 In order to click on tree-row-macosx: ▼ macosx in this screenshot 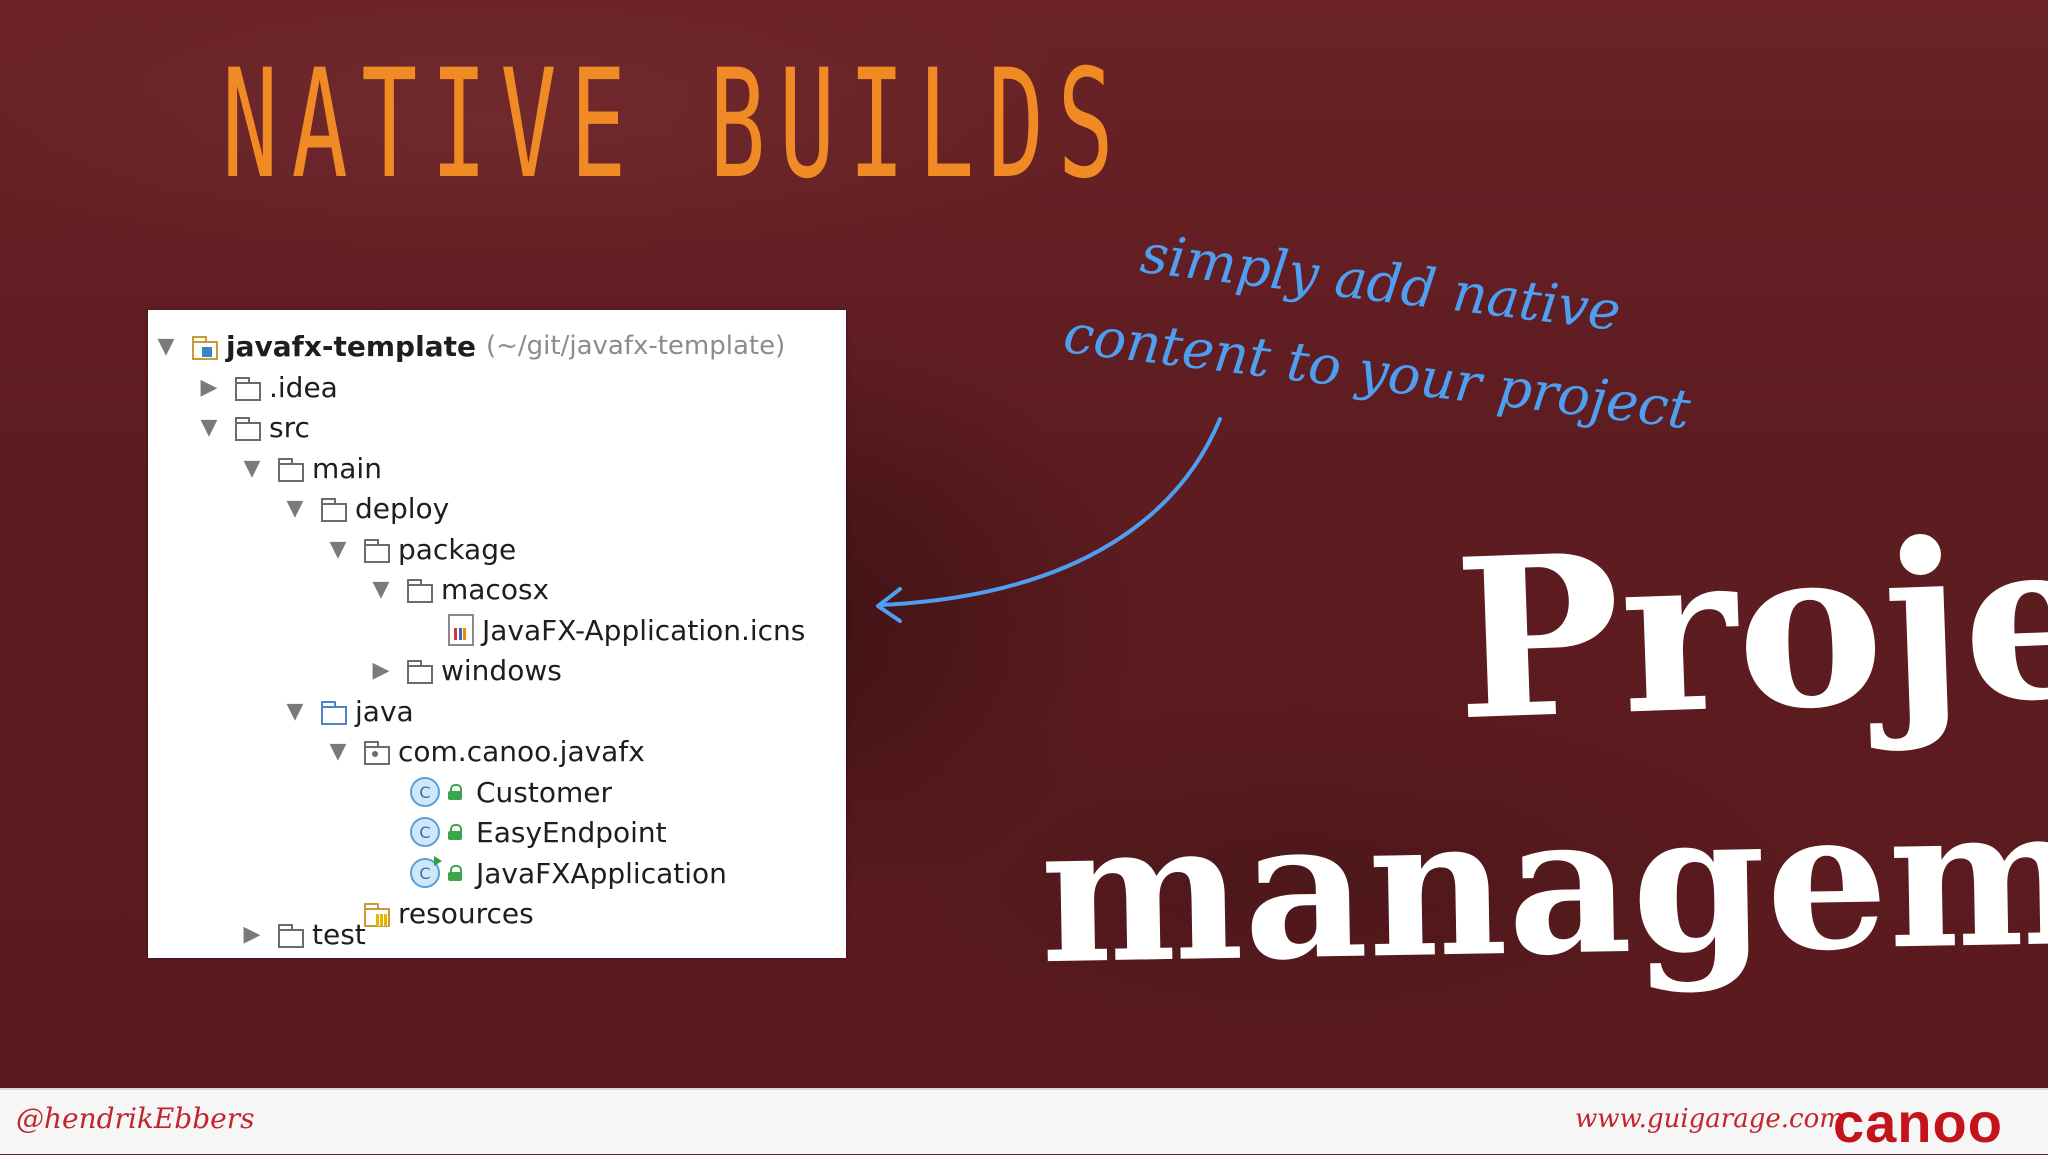, I will do `click(458, 589)`.